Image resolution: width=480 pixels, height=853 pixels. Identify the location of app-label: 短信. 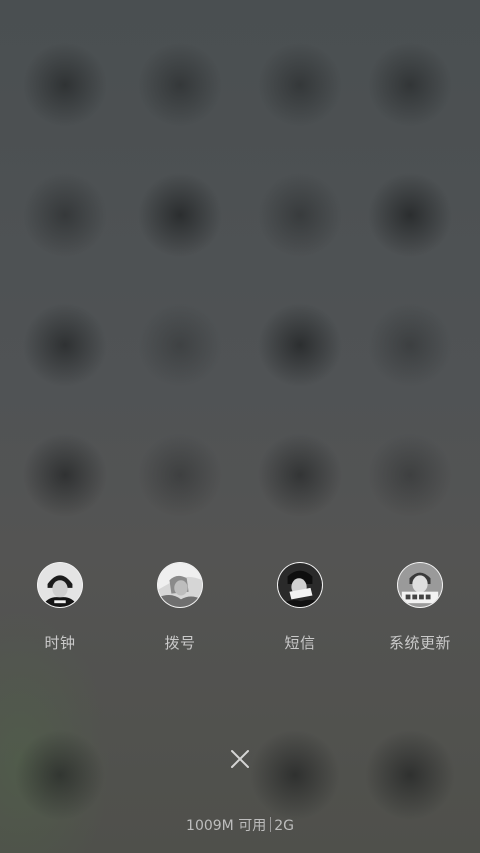
(300, 643).